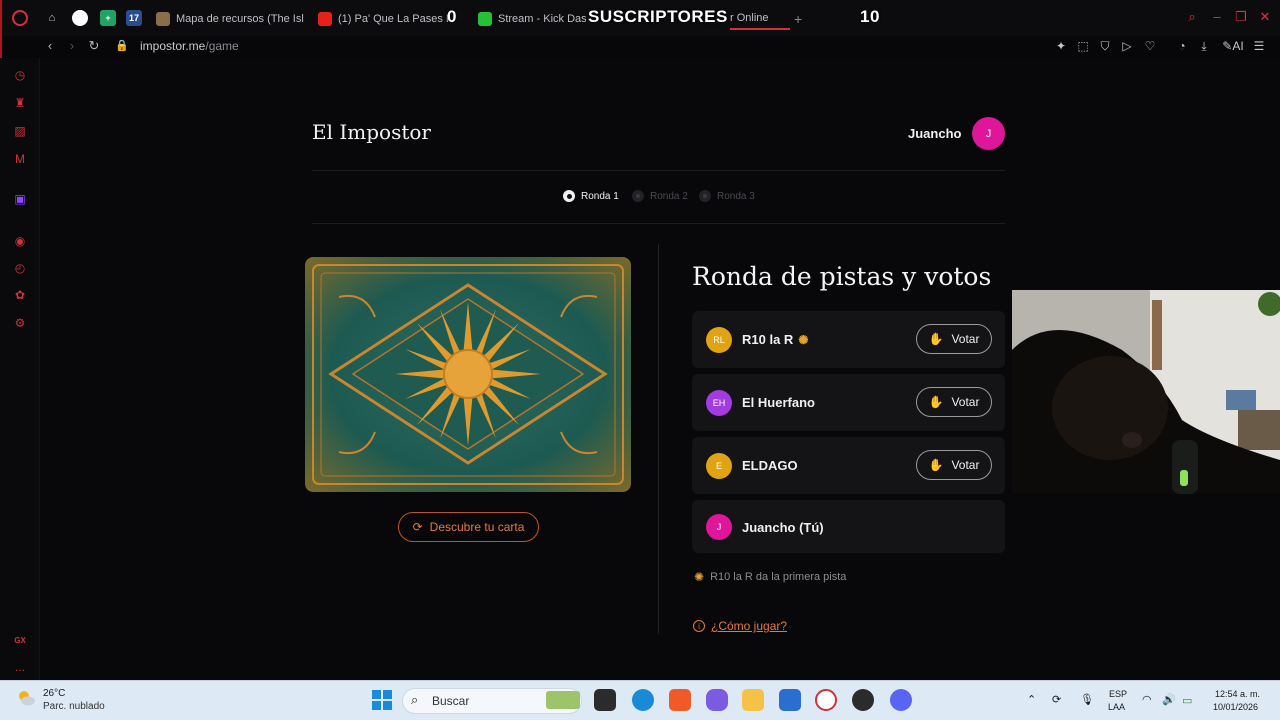 The height and width of the screenshot is (720, 1280). I want to click on player-avatar: E, so click(719, 466).